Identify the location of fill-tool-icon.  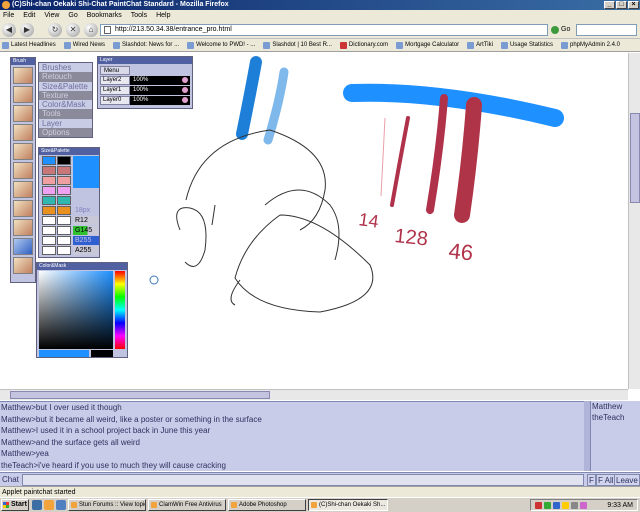
(23, 265).